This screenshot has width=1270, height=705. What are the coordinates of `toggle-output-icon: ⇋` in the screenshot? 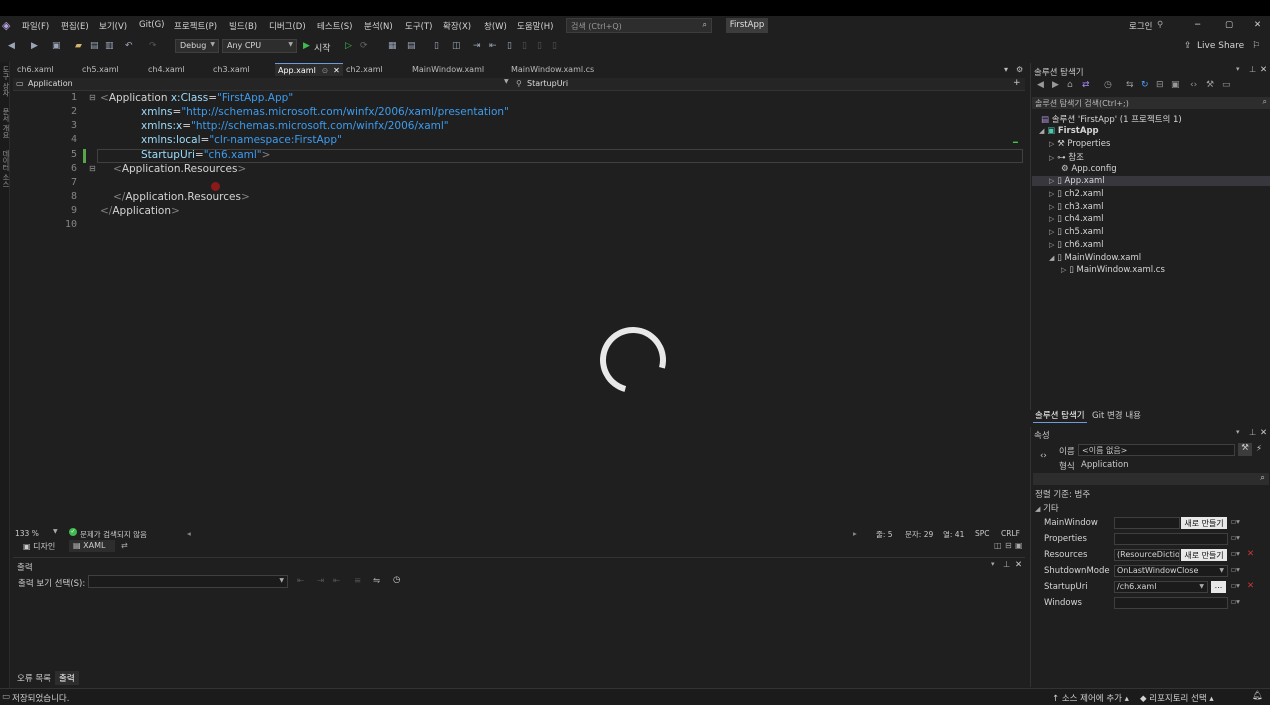 It's located at (376, 581).